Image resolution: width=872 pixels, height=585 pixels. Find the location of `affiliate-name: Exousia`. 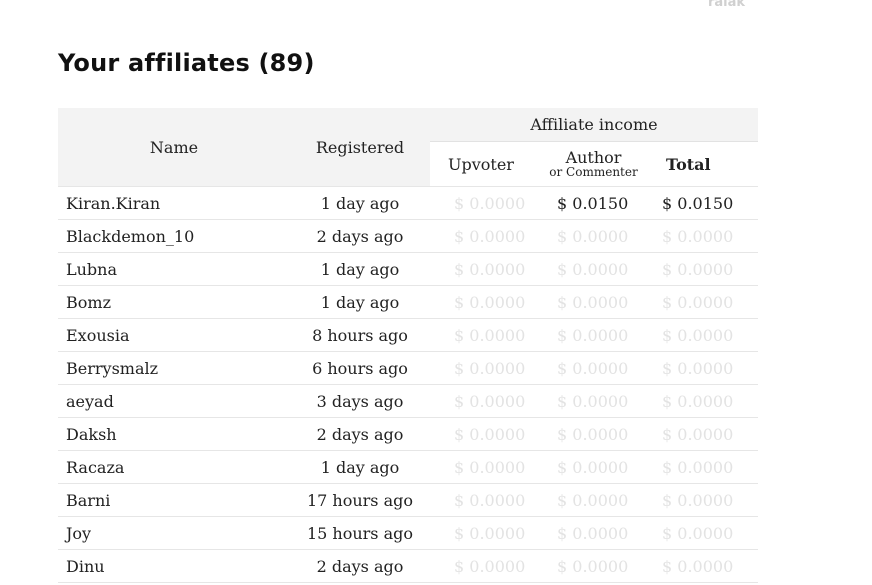

affiliate-name: Exousia is located at coordinates (174, 335).